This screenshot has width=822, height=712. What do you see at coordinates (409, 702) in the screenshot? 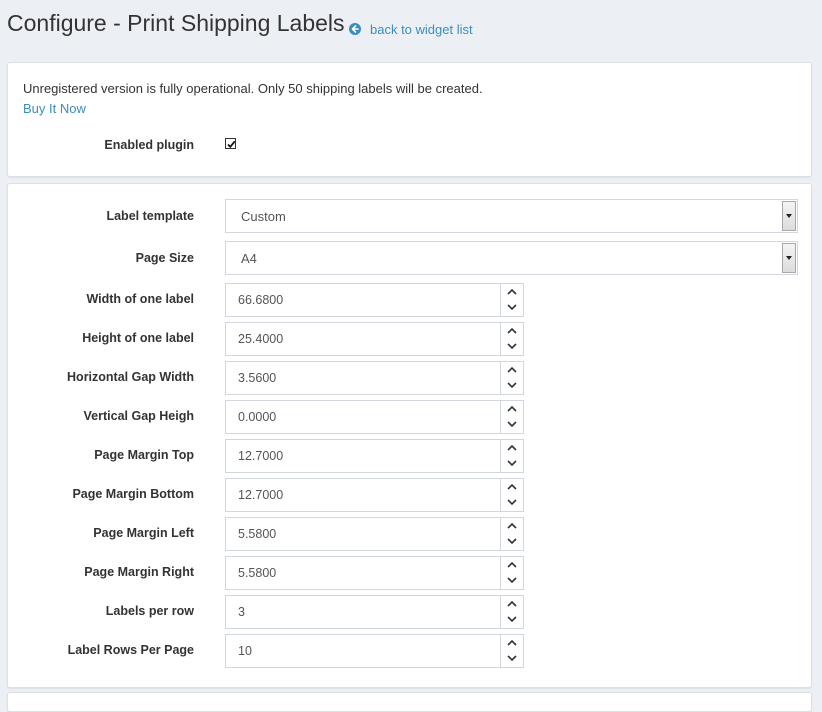
I see `footer-panel` at bounding box center [409, 702].